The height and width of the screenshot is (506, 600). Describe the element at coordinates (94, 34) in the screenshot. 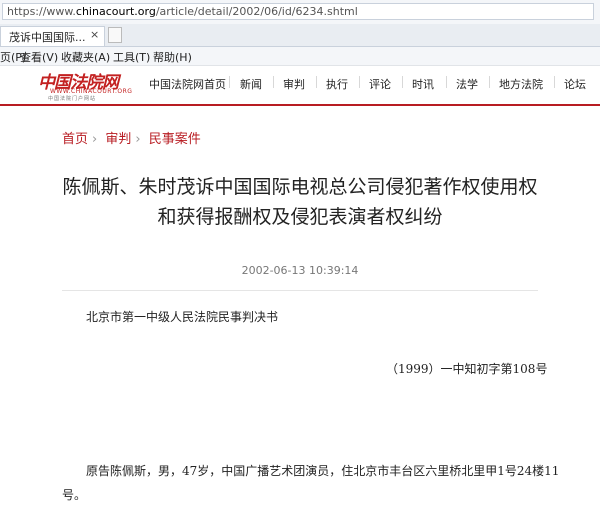

I see `close-icon: ×` at that location.